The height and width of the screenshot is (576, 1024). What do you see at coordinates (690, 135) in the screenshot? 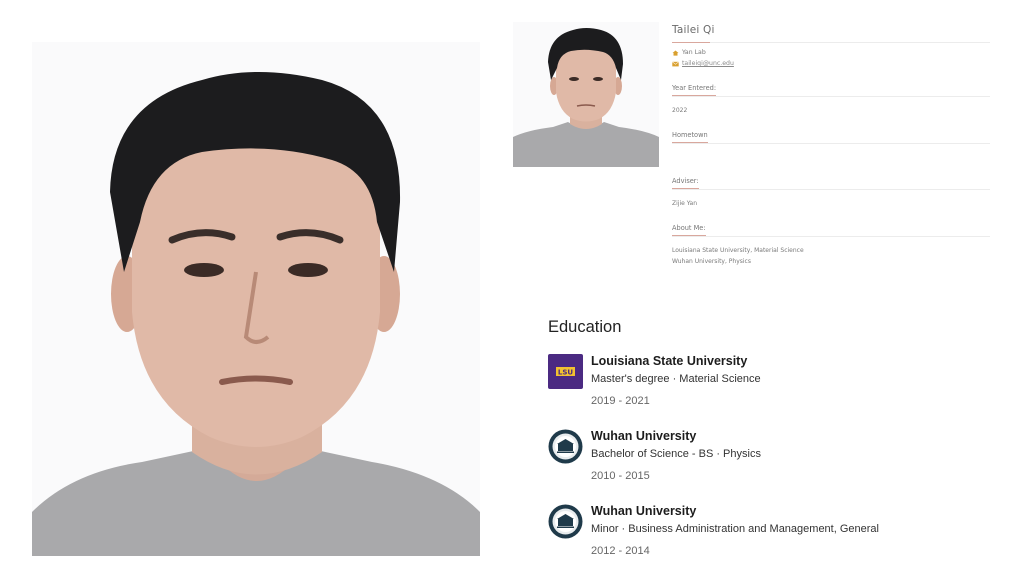
I see `section-label: Hometown` at bounding box center [690, 135].